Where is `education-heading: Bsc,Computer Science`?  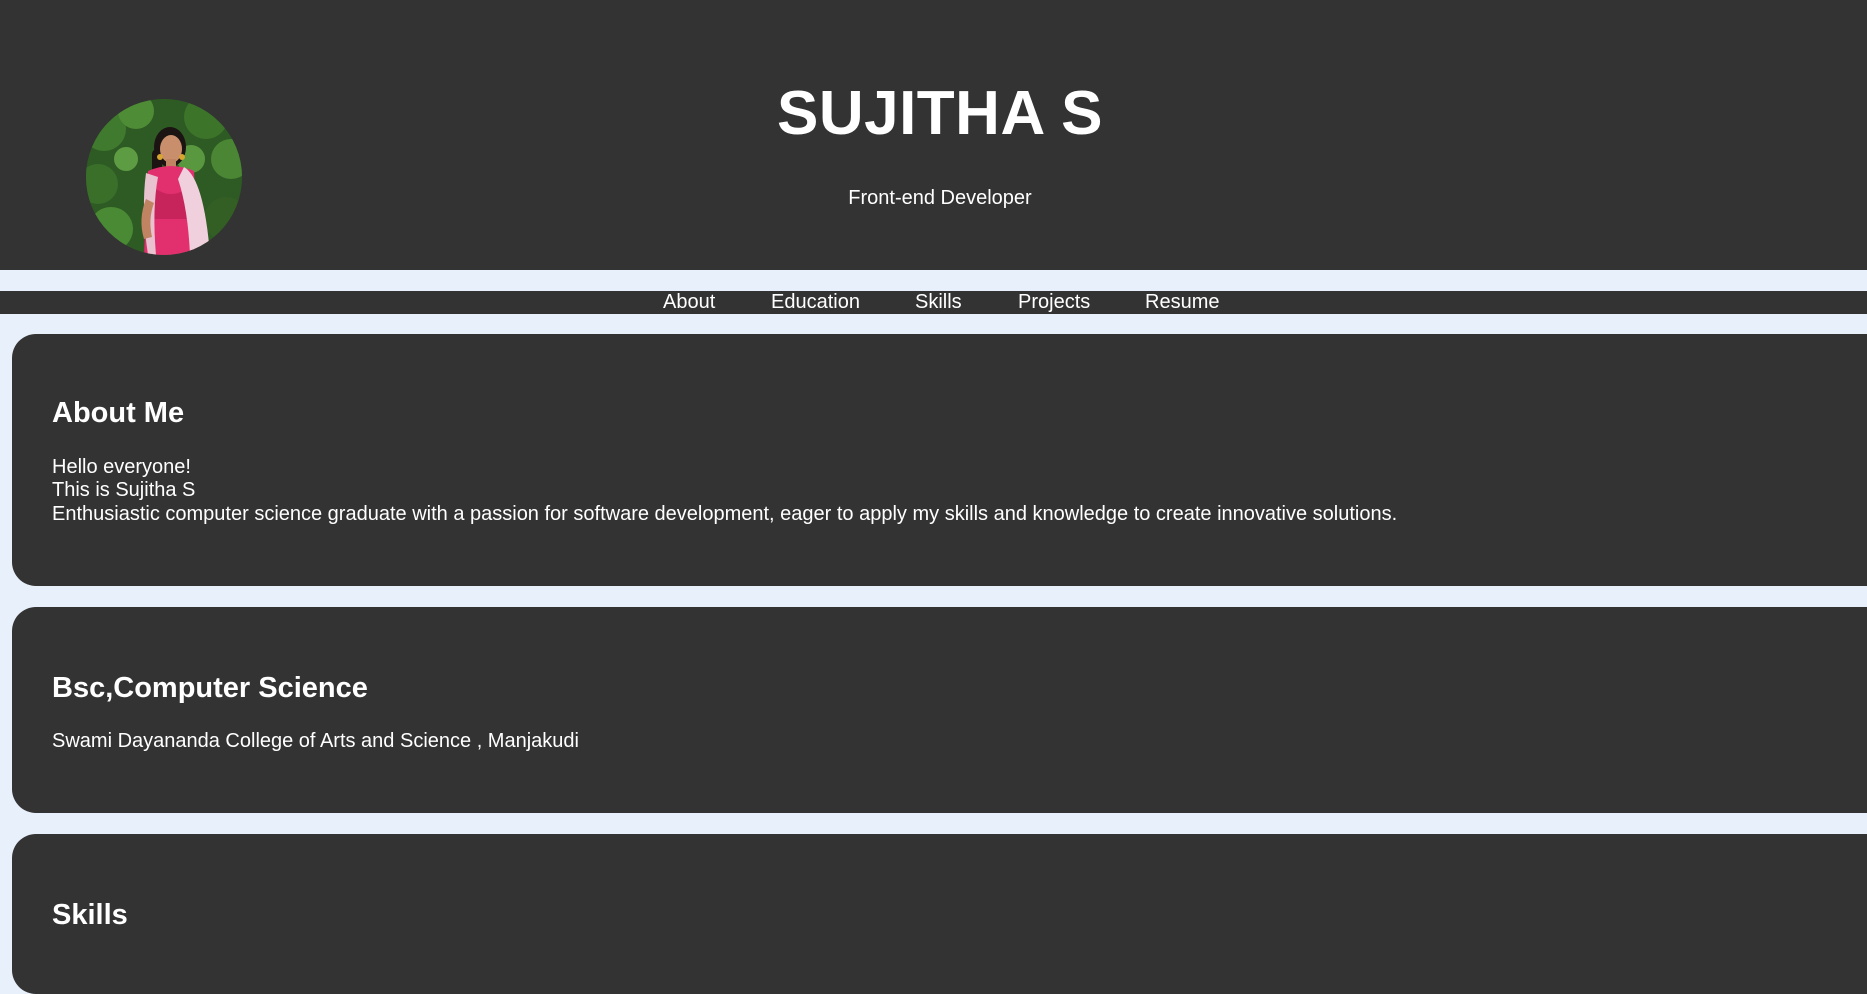 education-heading: Bsc,Computer Science is located at coordinates (210, 688).